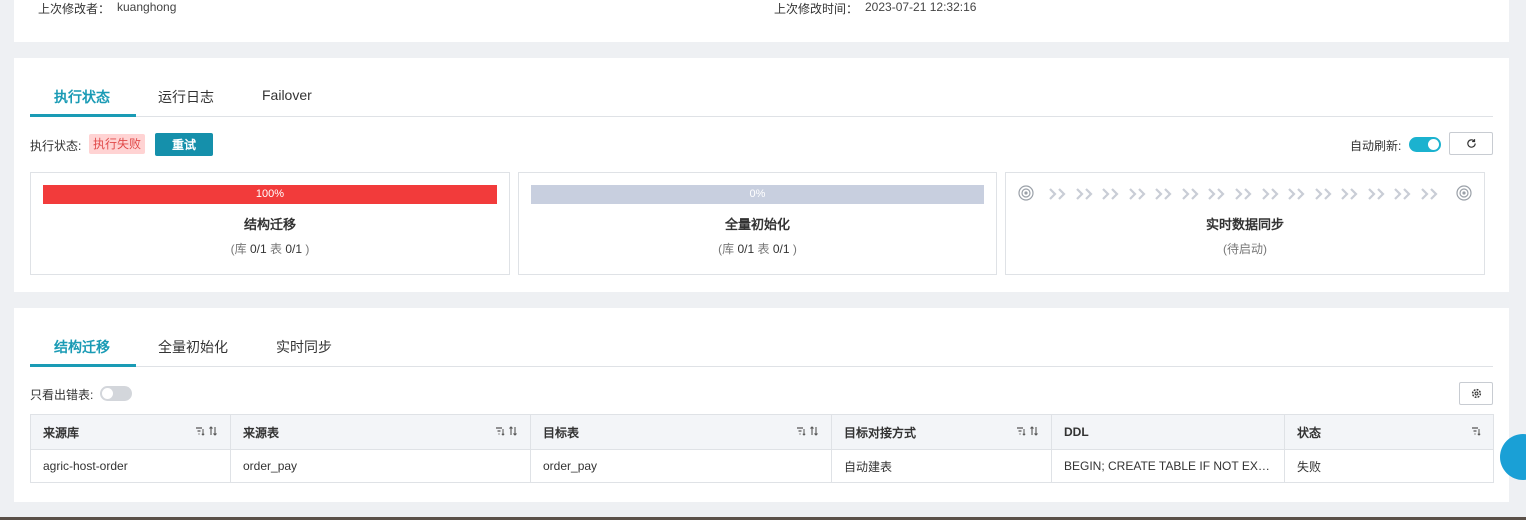 The image size is (1526, 520). Describe the element at coordinates (761, 345) in the screenshot. I see `migration-tabs: 结构迁移 全量初始化 实时同步` at that location.